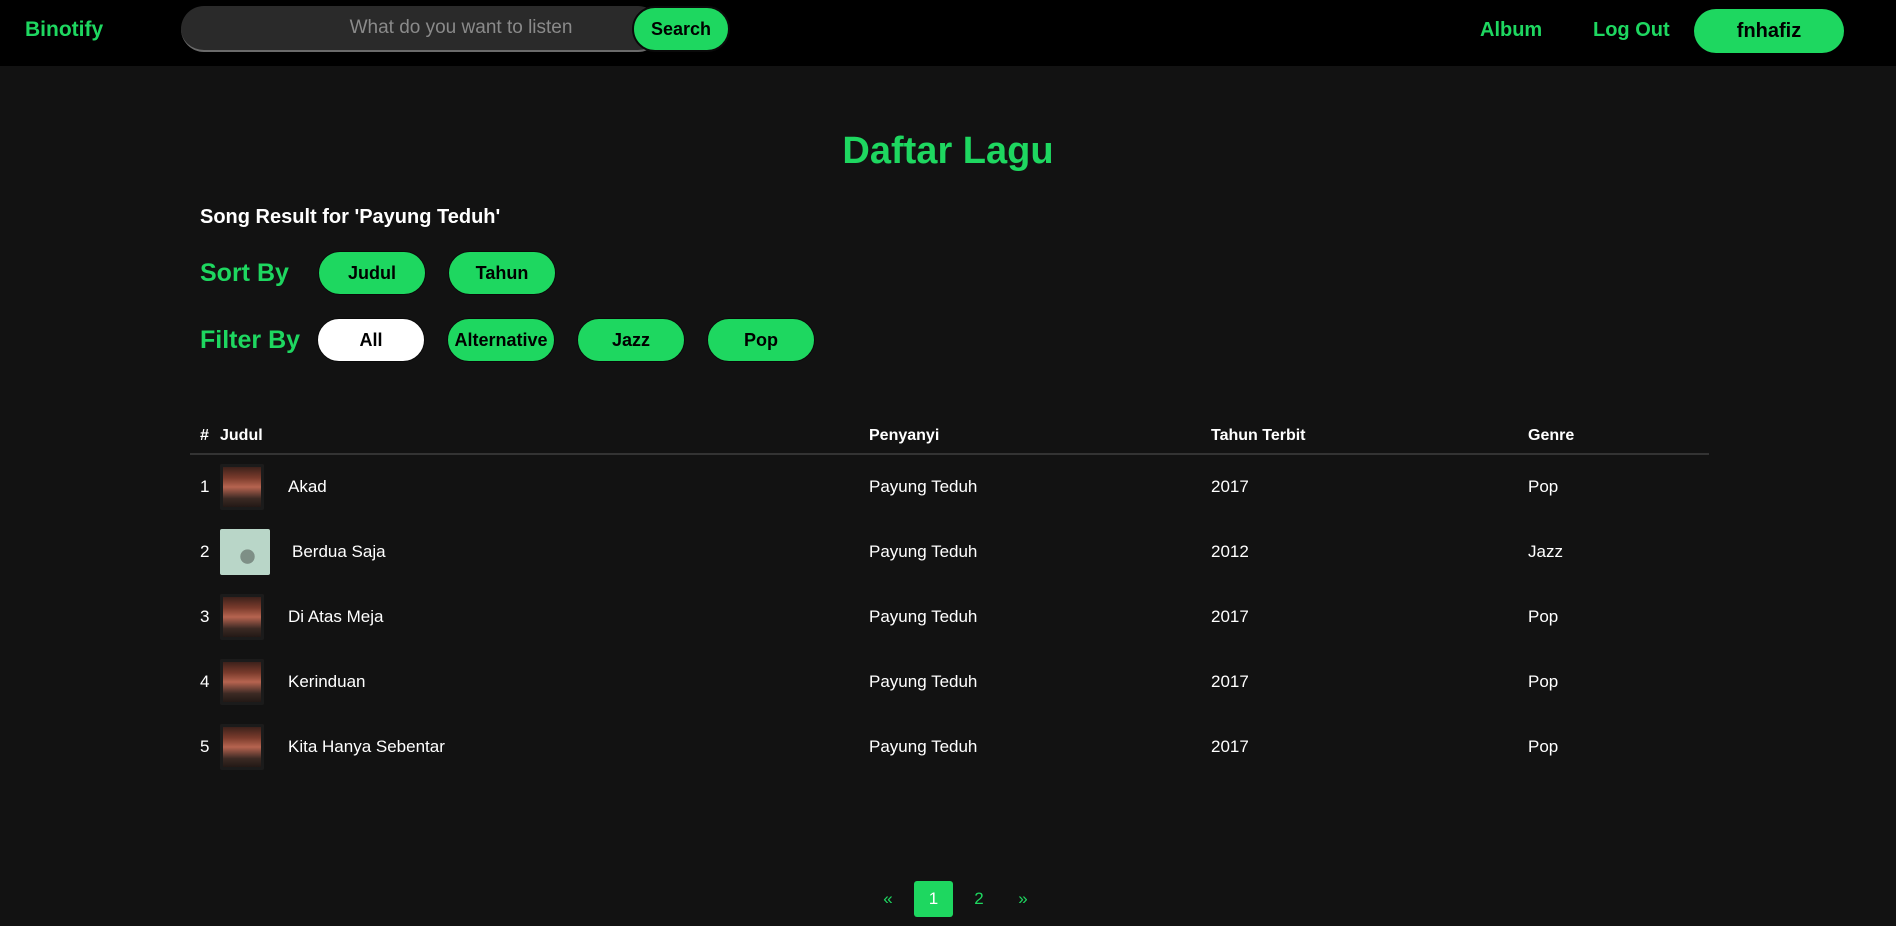 Image resolution: width=1896 pixels, height=926 pixels. I want to click on row-number: 1, so click(205, 486).